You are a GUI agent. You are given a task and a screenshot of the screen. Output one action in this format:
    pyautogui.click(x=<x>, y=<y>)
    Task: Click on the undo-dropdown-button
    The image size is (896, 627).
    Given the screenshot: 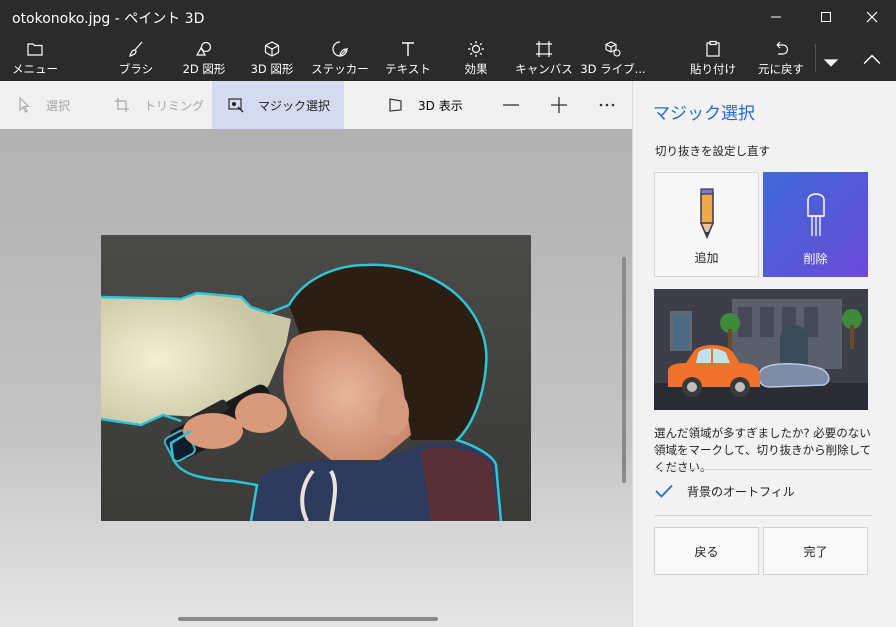 What is the action you would take?
    pyautogui.click(x=831, y=57)
    